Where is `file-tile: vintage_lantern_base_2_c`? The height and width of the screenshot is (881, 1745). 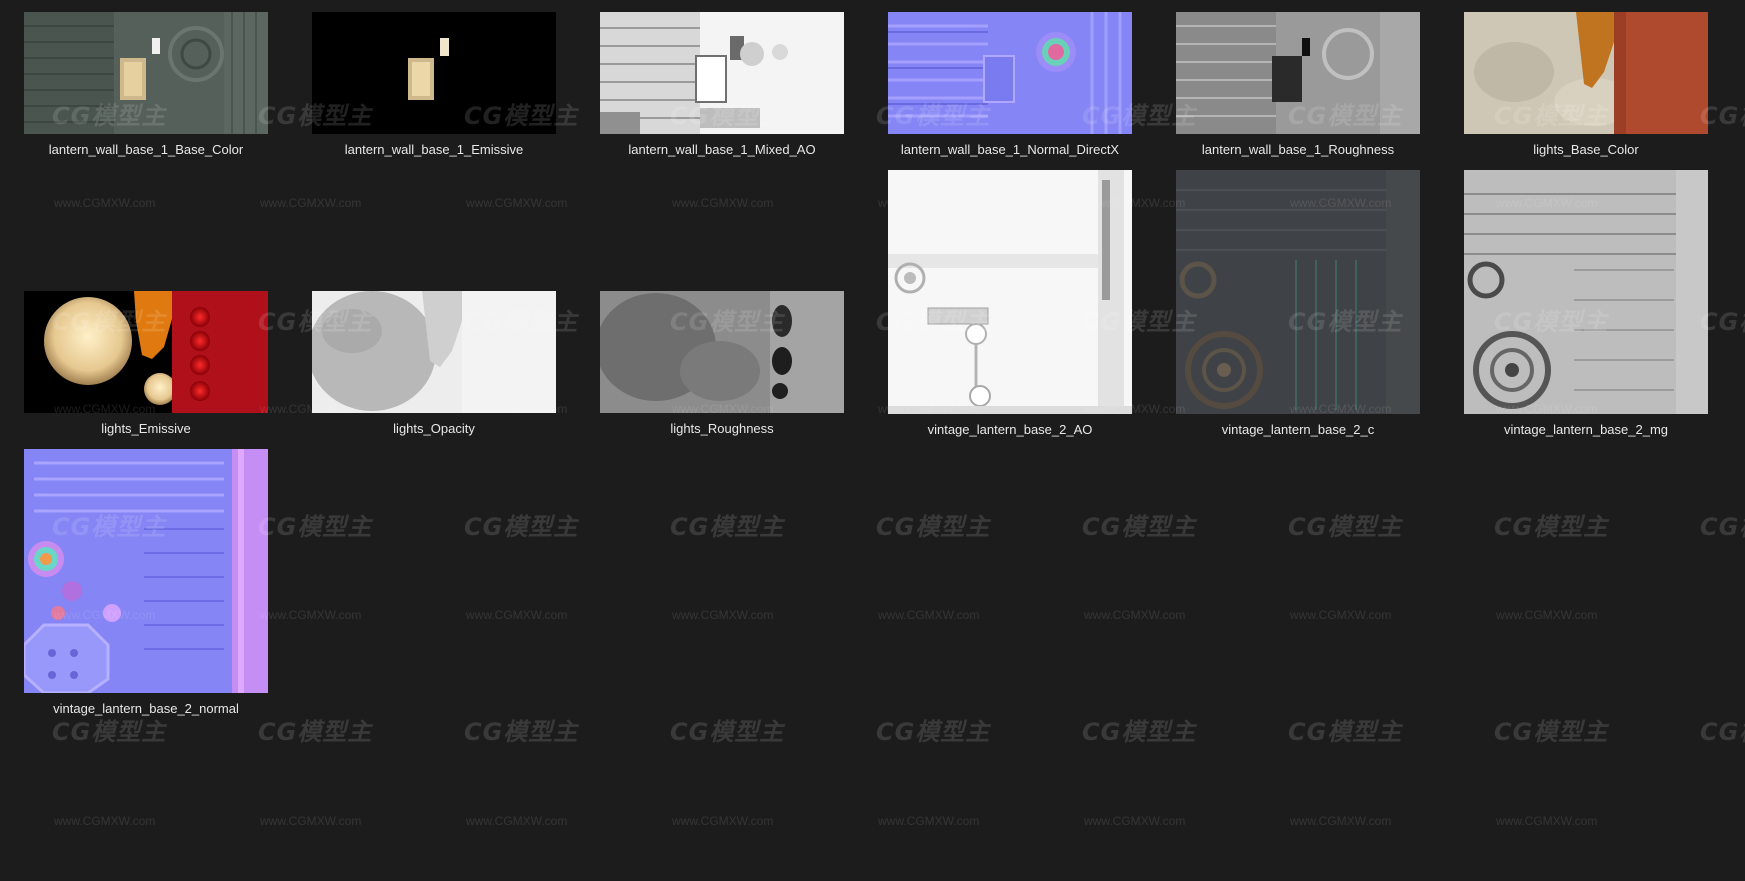
file-tile: vintage_lantern_base_2_c is located at coordinates (1298, 304).